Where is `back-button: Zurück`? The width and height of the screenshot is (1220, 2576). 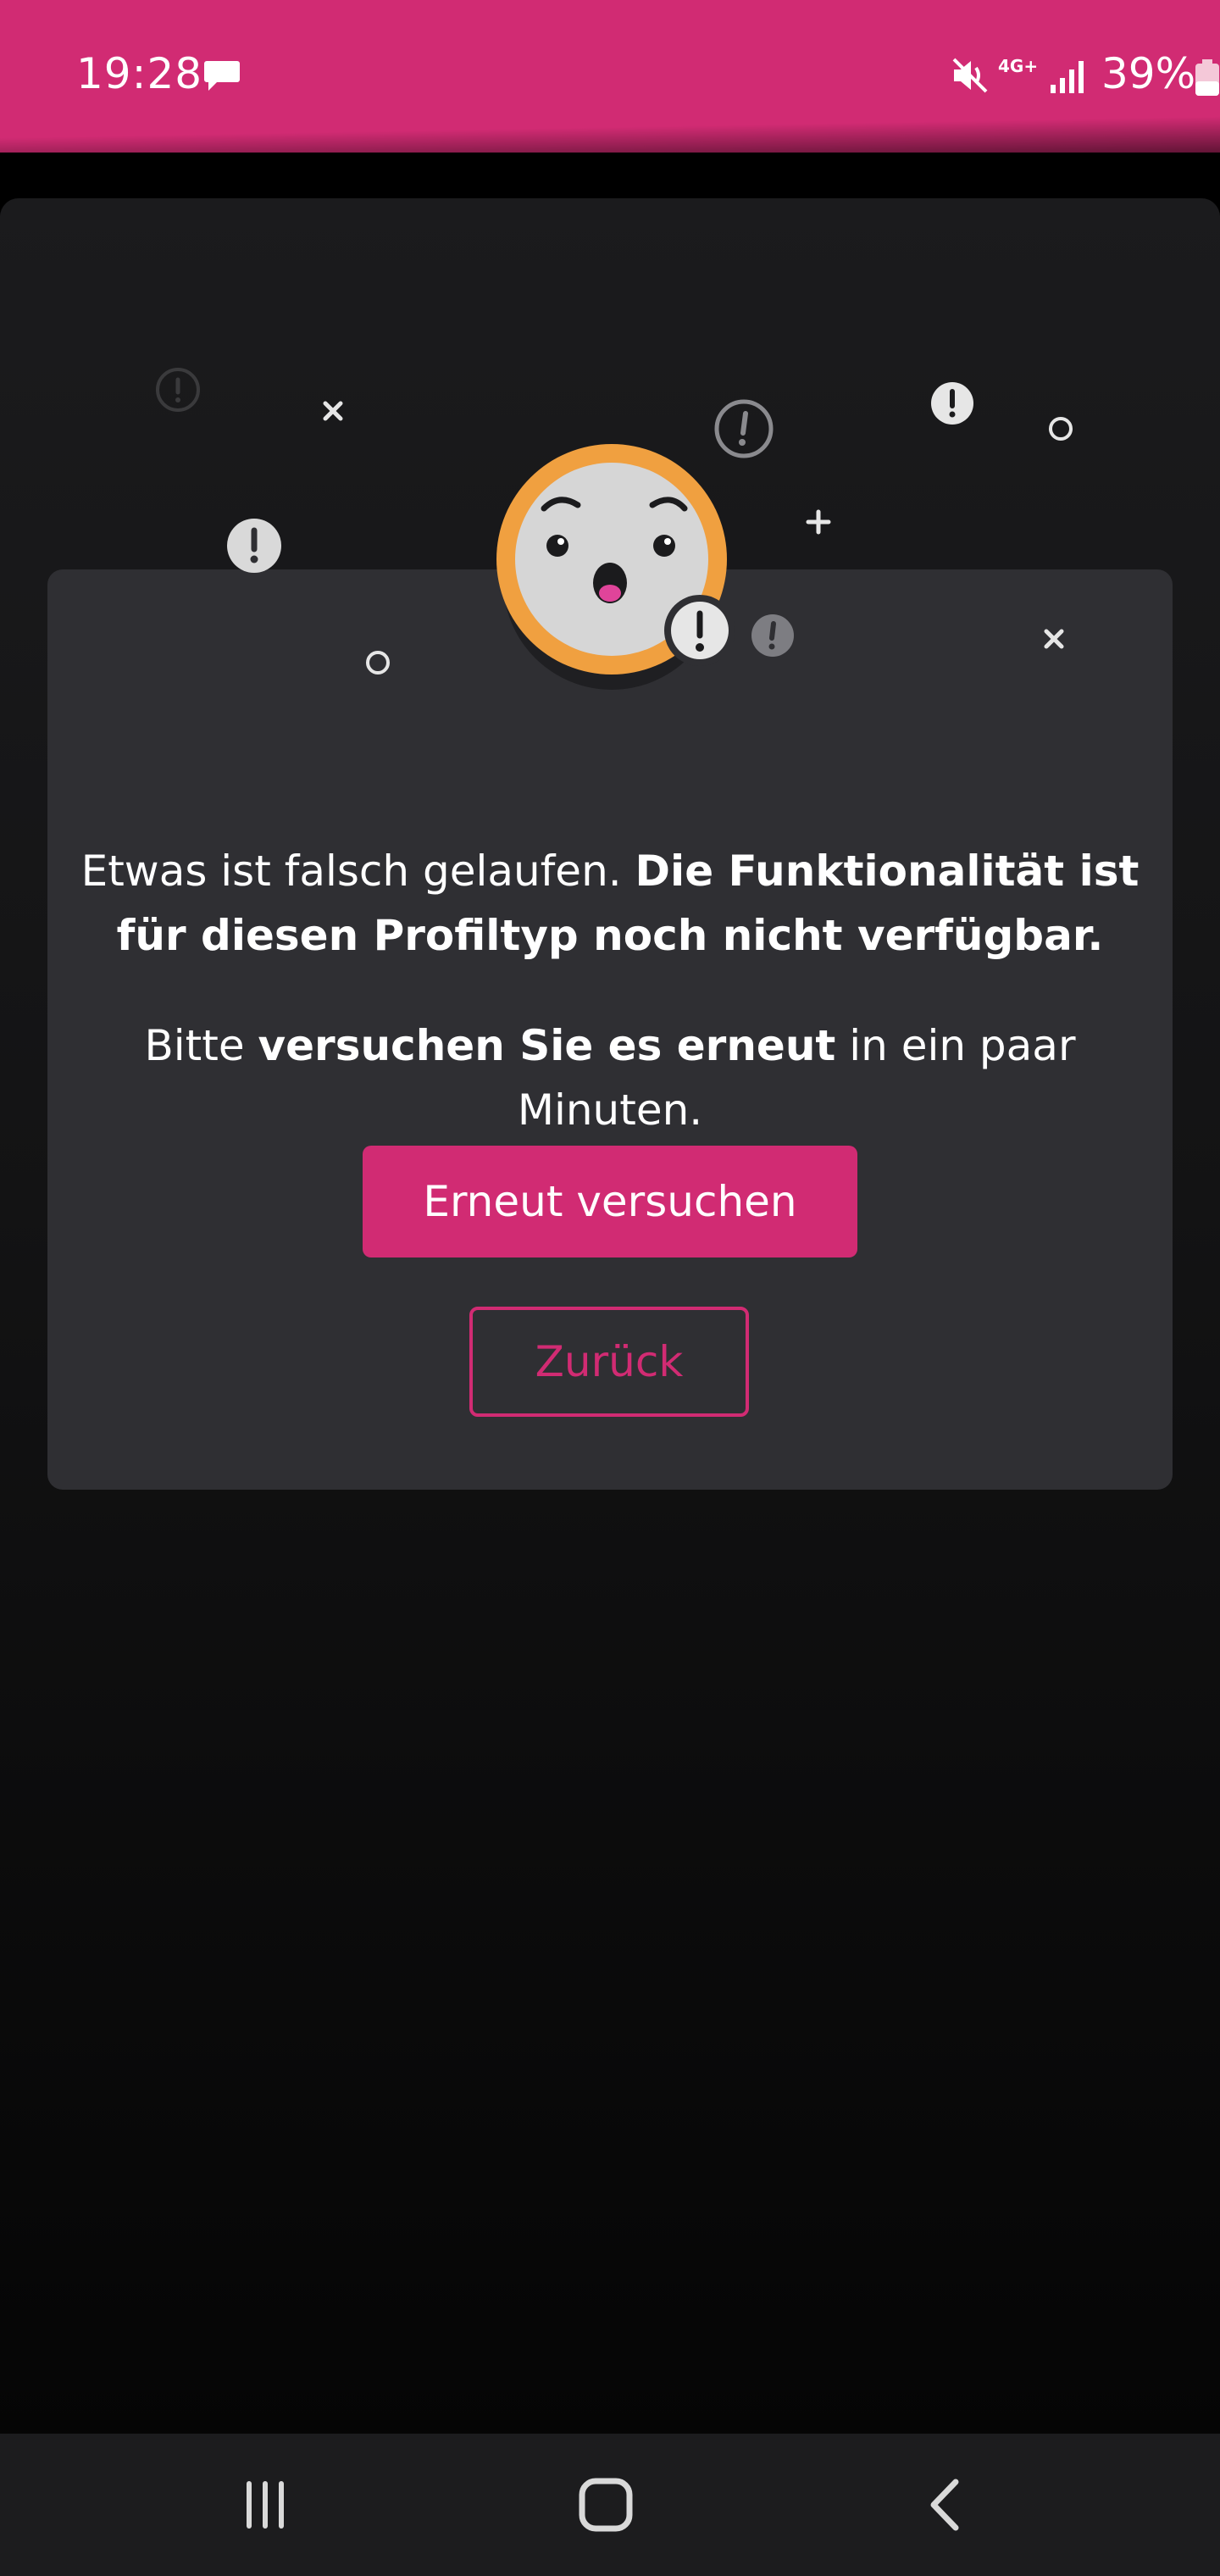
back-button: Zurück is located at coordinates (609, 1362).